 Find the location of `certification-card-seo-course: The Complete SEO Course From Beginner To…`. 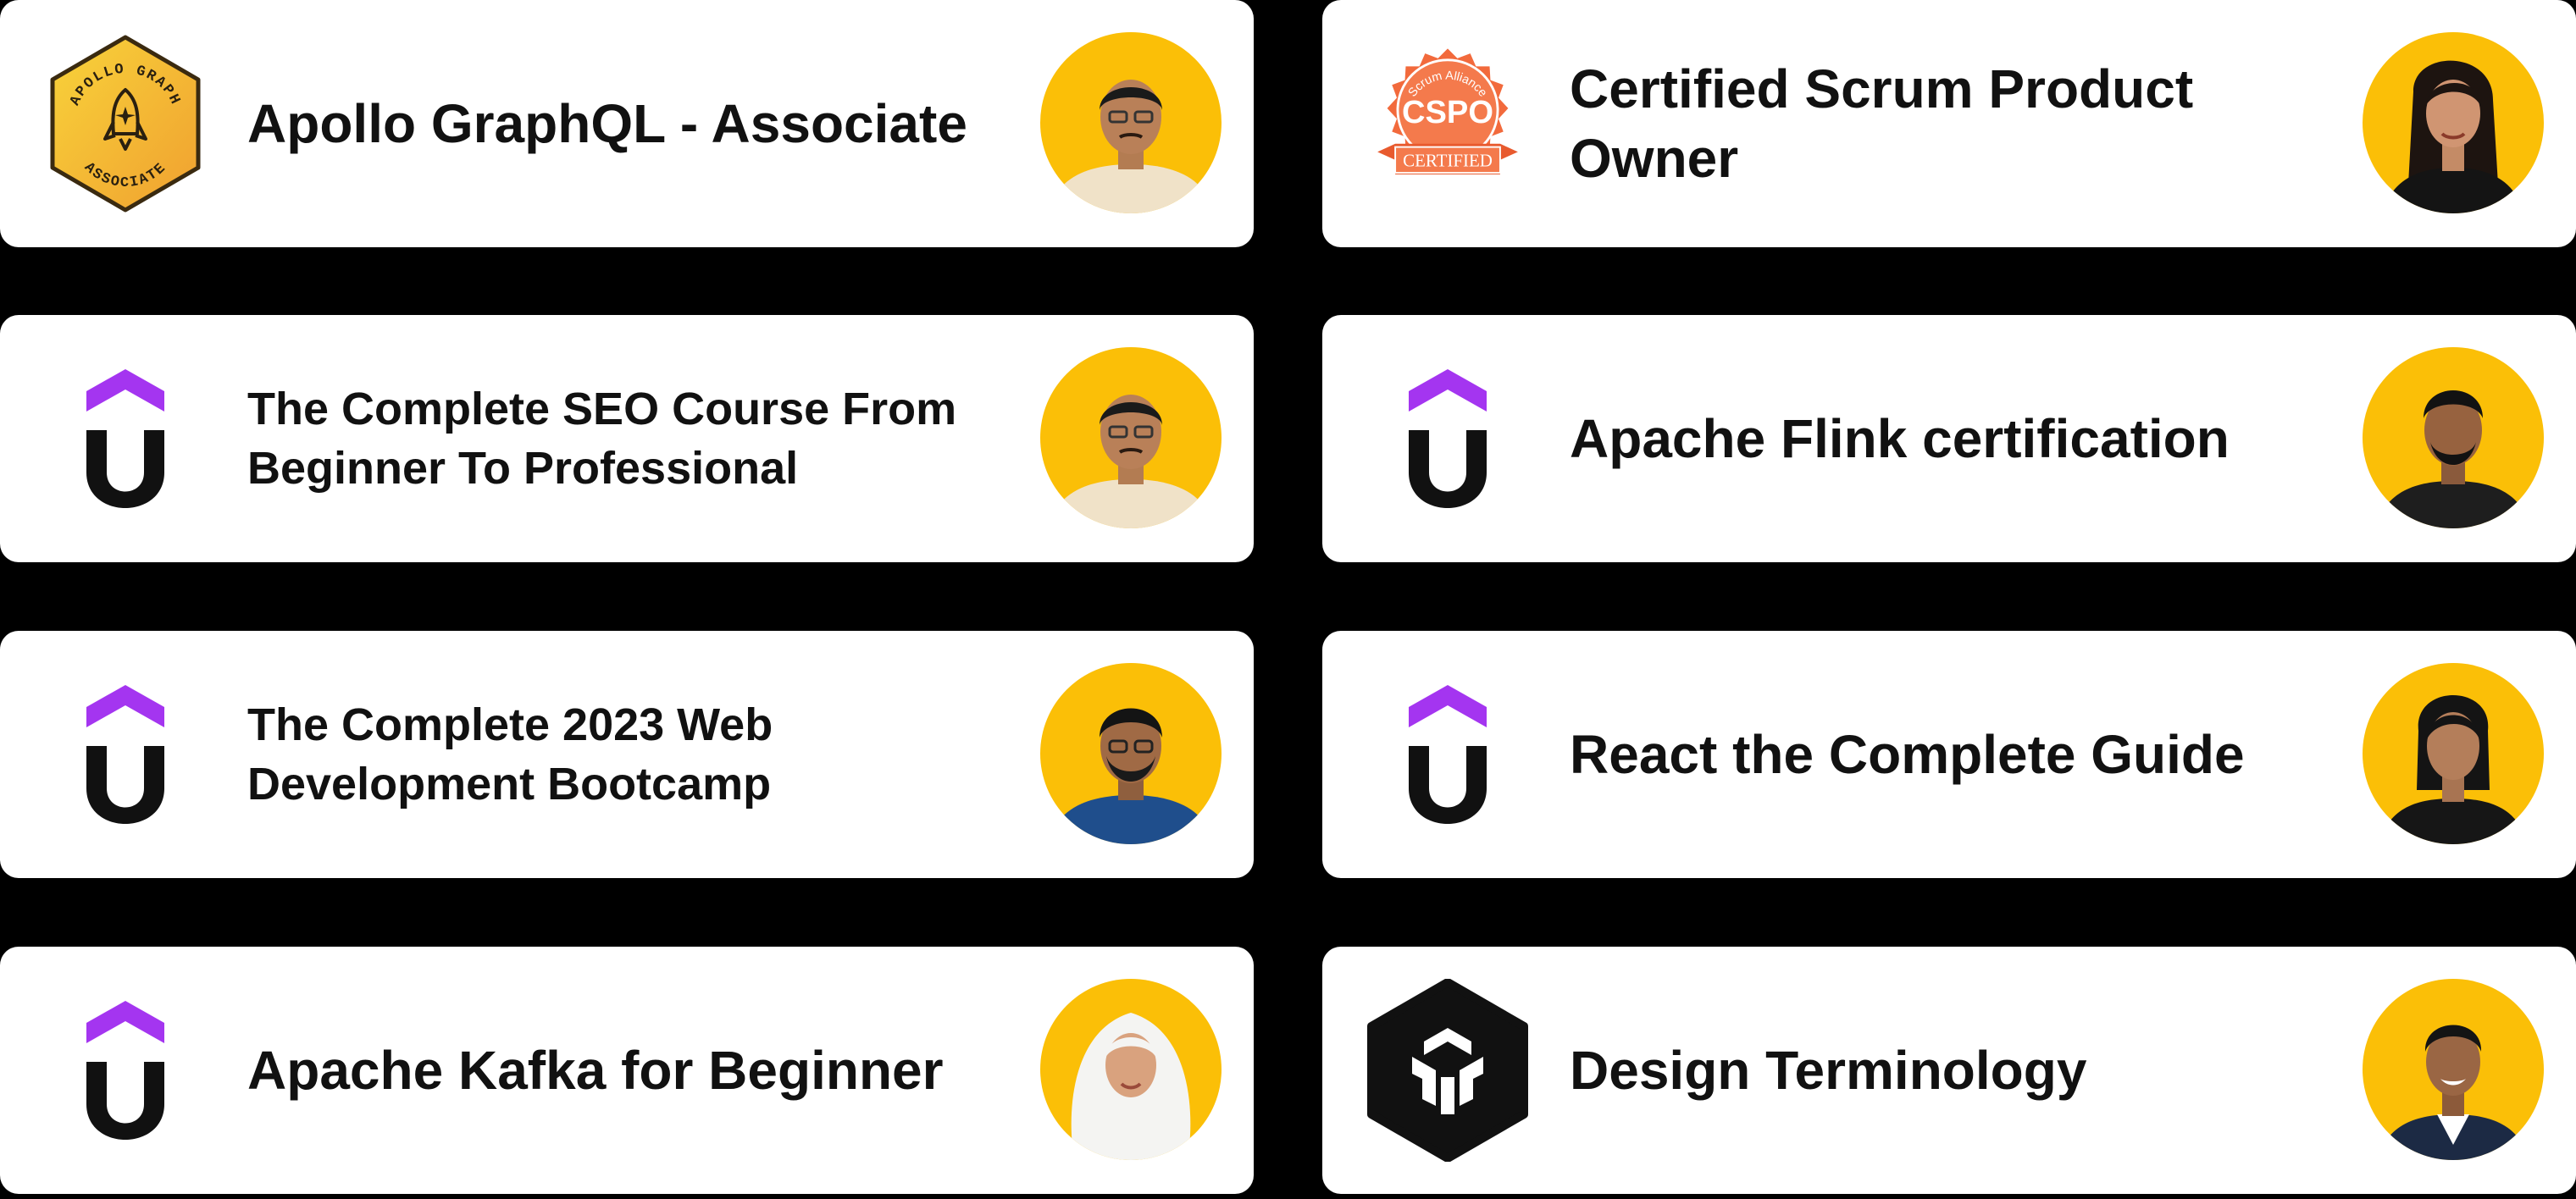

certification-card-seo-course: The Complete SEO Course From Beginner To… is located at coordinates (627, 439).